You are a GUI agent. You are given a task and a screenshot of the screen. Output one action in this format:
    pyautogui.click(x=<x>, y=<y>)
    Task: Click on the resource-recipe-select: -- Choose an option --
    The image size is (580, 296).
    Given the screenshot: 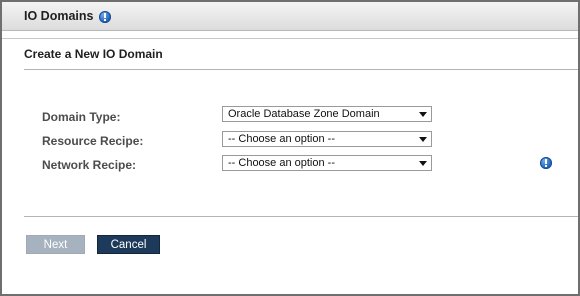 What is the action you would take?
    pyautogui.click(x=327, y=139)
    